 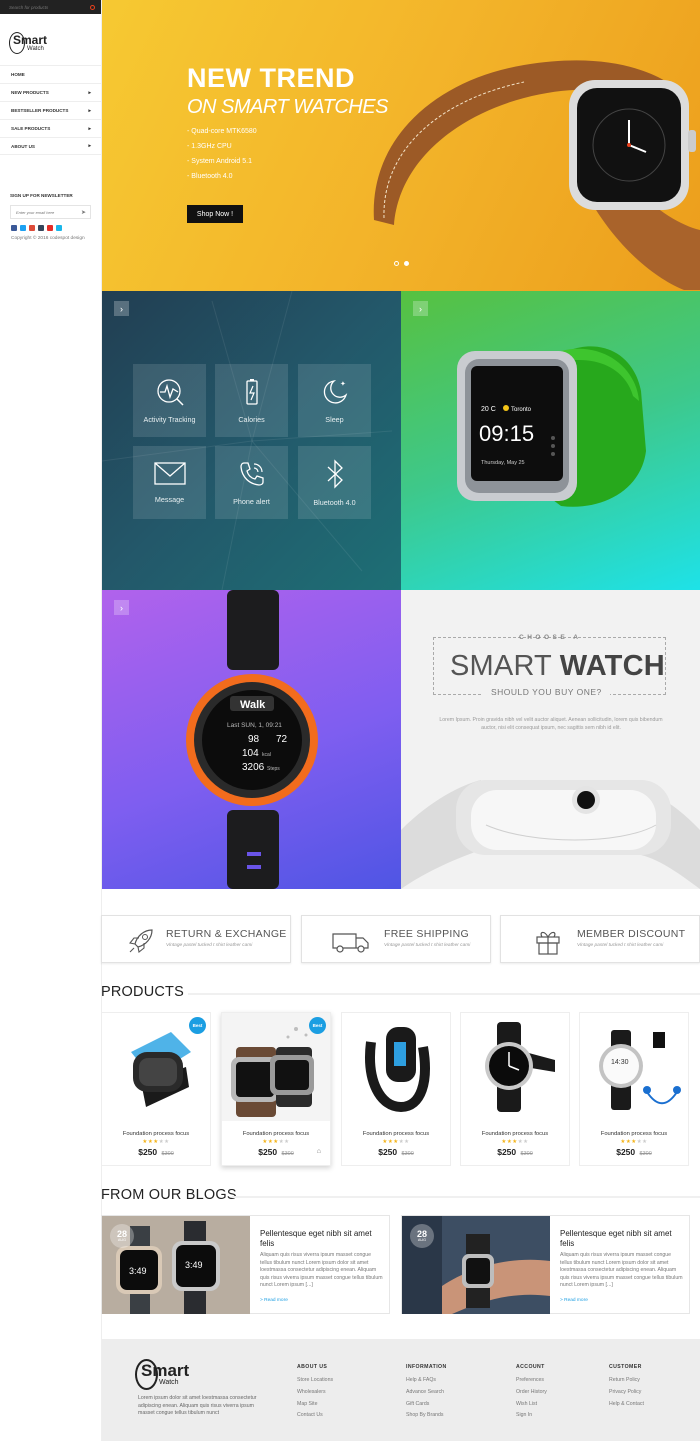 What do you see at coordinates (215, 214) in the screenshot?
I see `shop-now-button: Shop Now !` at bounding box center [215, 214].